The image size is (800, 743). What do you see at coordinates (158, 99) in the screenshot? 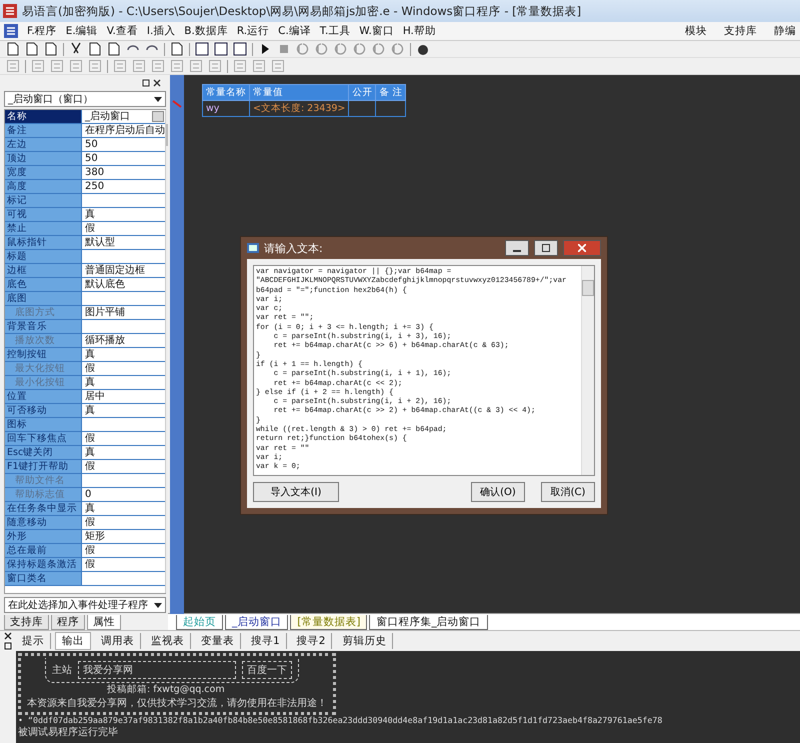
I see `caret-icon` at bounding box center [158, 99].